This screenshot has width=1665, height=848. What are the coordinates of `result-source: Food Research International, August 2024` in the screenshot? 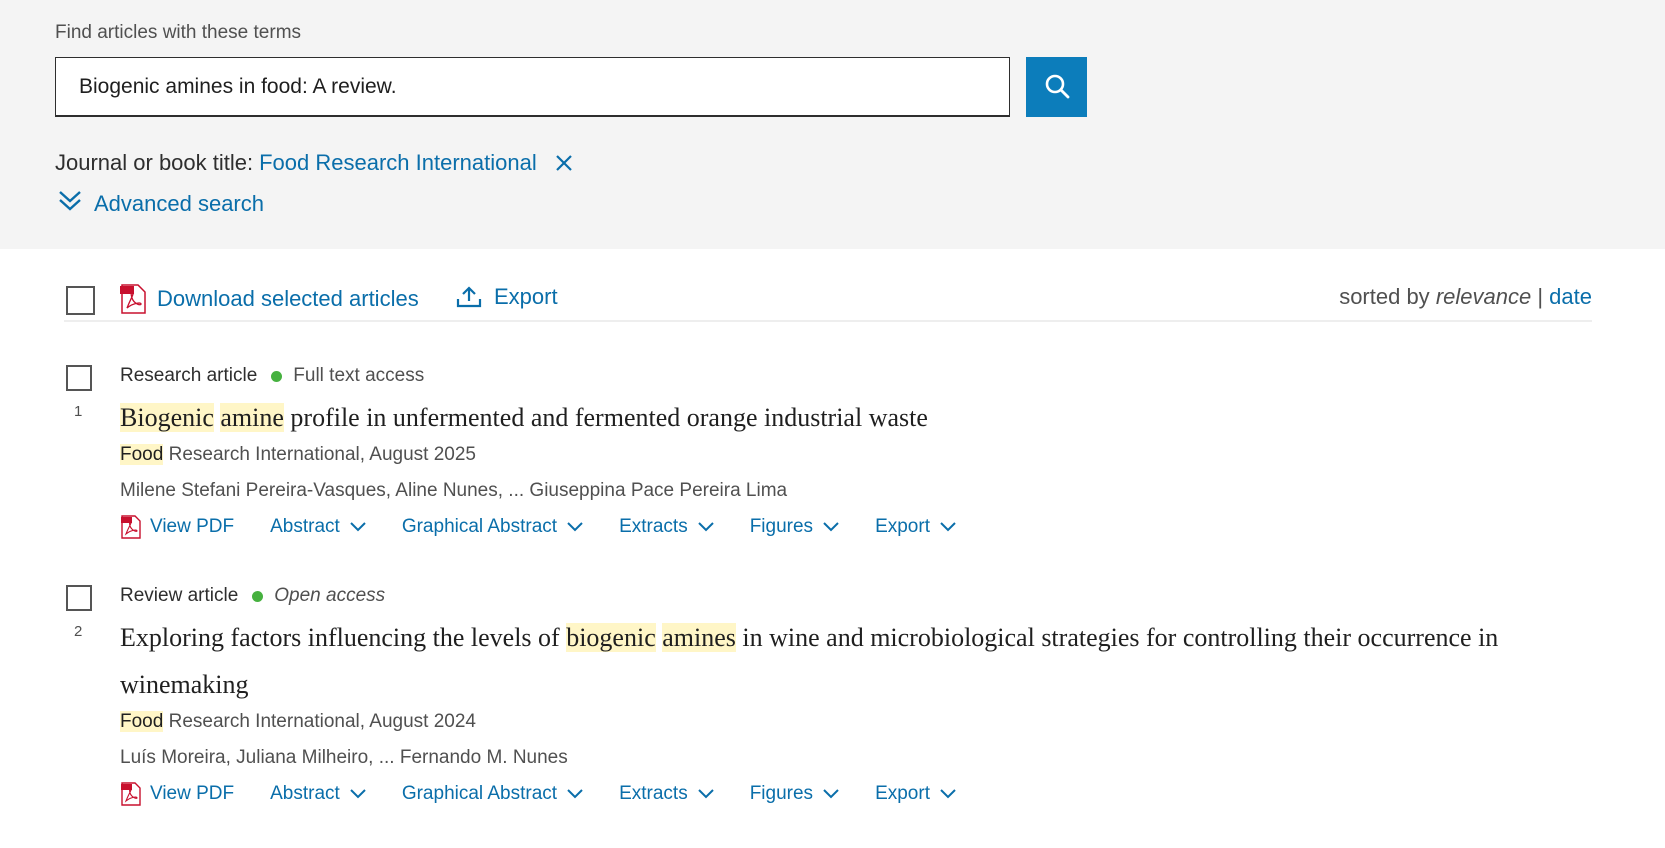 It's located at (298, 722).